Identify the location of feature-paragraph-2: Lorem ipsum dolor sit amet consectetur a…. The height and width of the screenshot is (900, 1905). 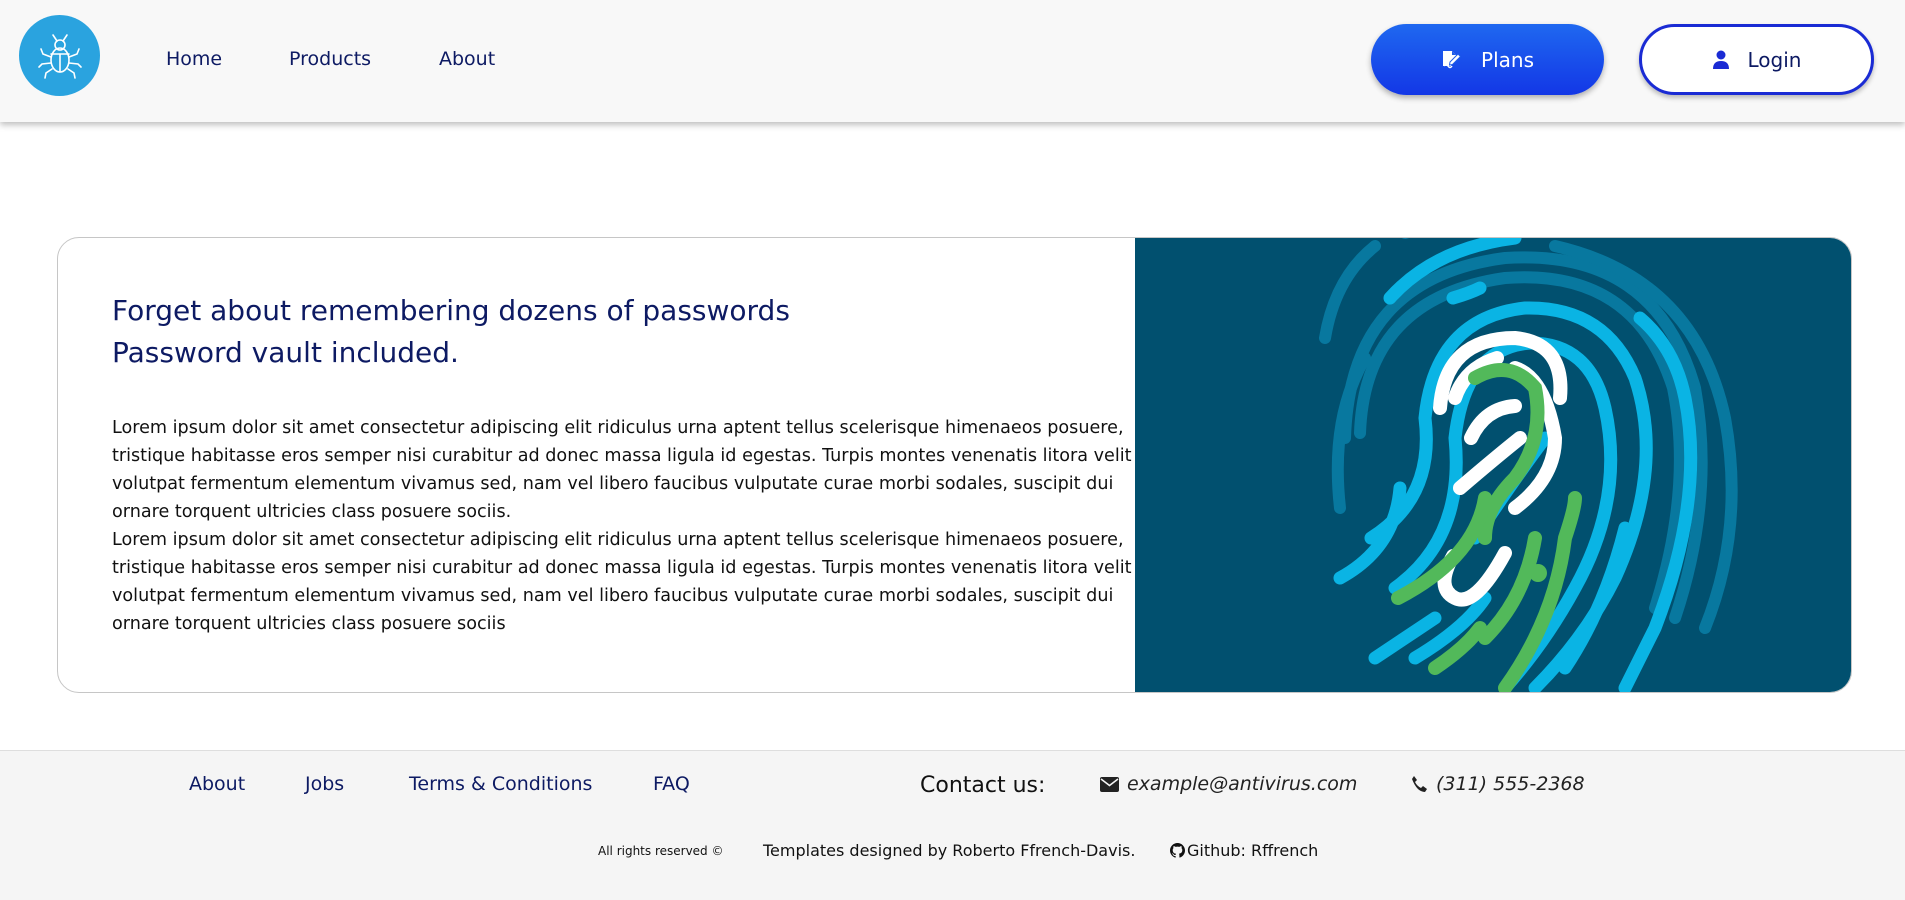
(622, 582).